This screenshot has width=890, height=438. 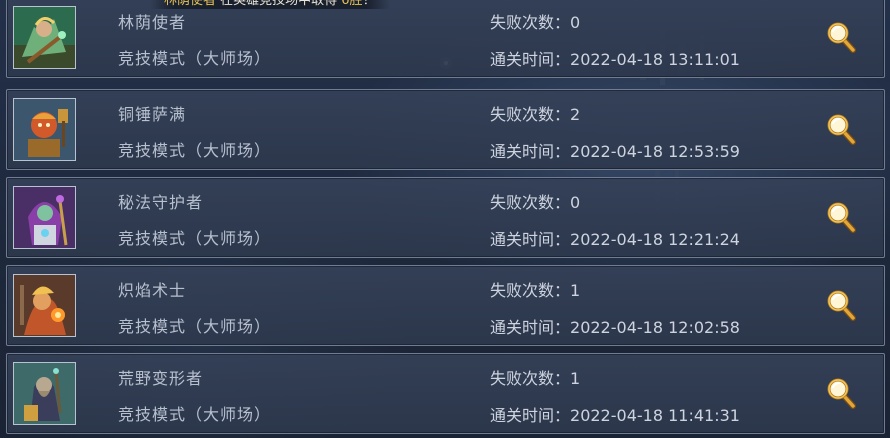 I want to click on clear-time: 通关时间：2022-04-18 12:21:24, so click(x=615, y=239).